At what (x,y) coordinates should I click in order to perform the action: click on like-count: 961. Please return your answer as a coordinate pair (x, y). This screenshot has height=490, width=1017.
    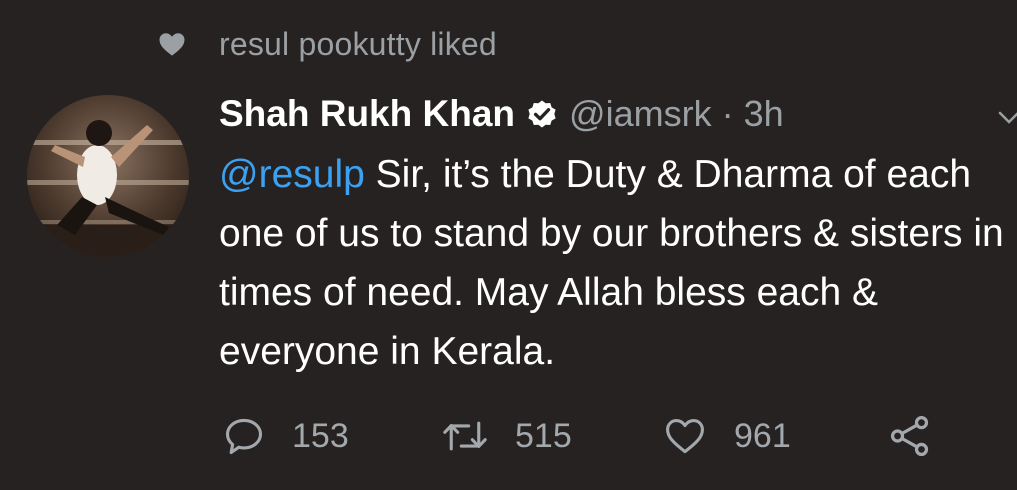
    Looking at the image, I should click on (762, 435).